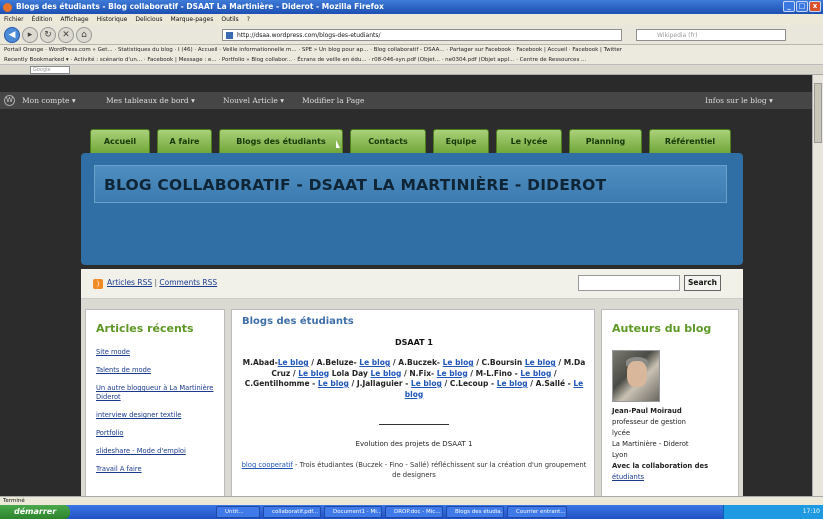  I want to click on authors-heading: Auteurs du blog, so click(662, 328).